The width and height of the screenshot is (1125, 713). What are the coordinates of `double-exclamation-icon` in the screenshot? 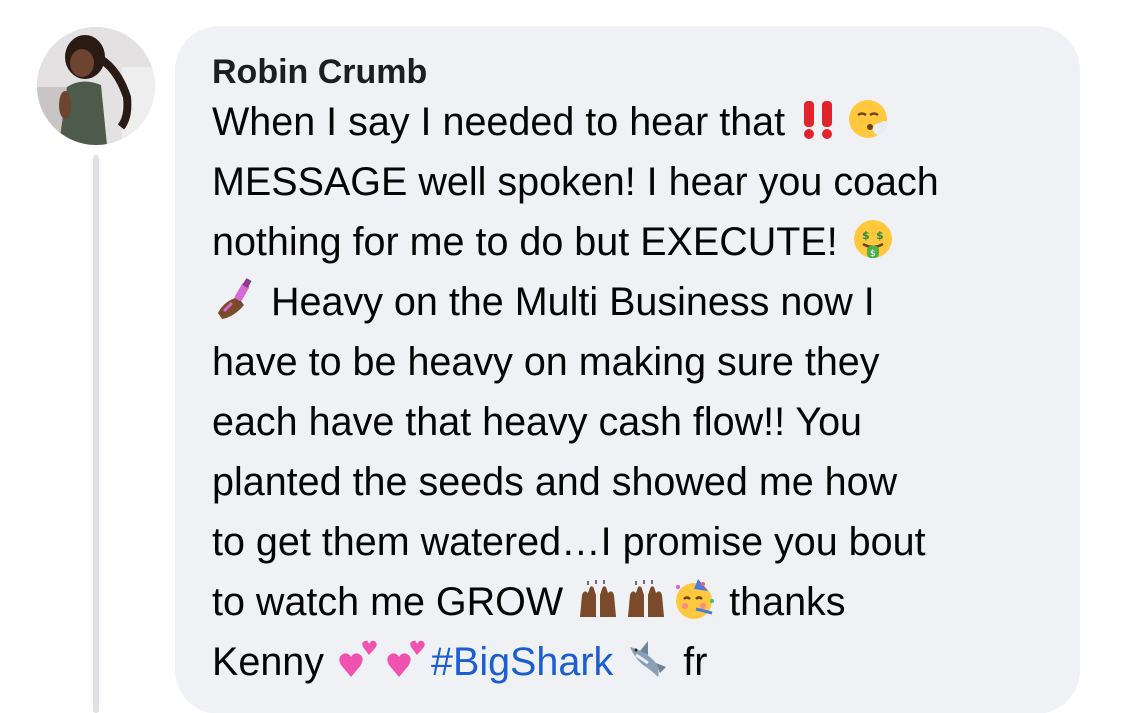 It's located at (818, 120).